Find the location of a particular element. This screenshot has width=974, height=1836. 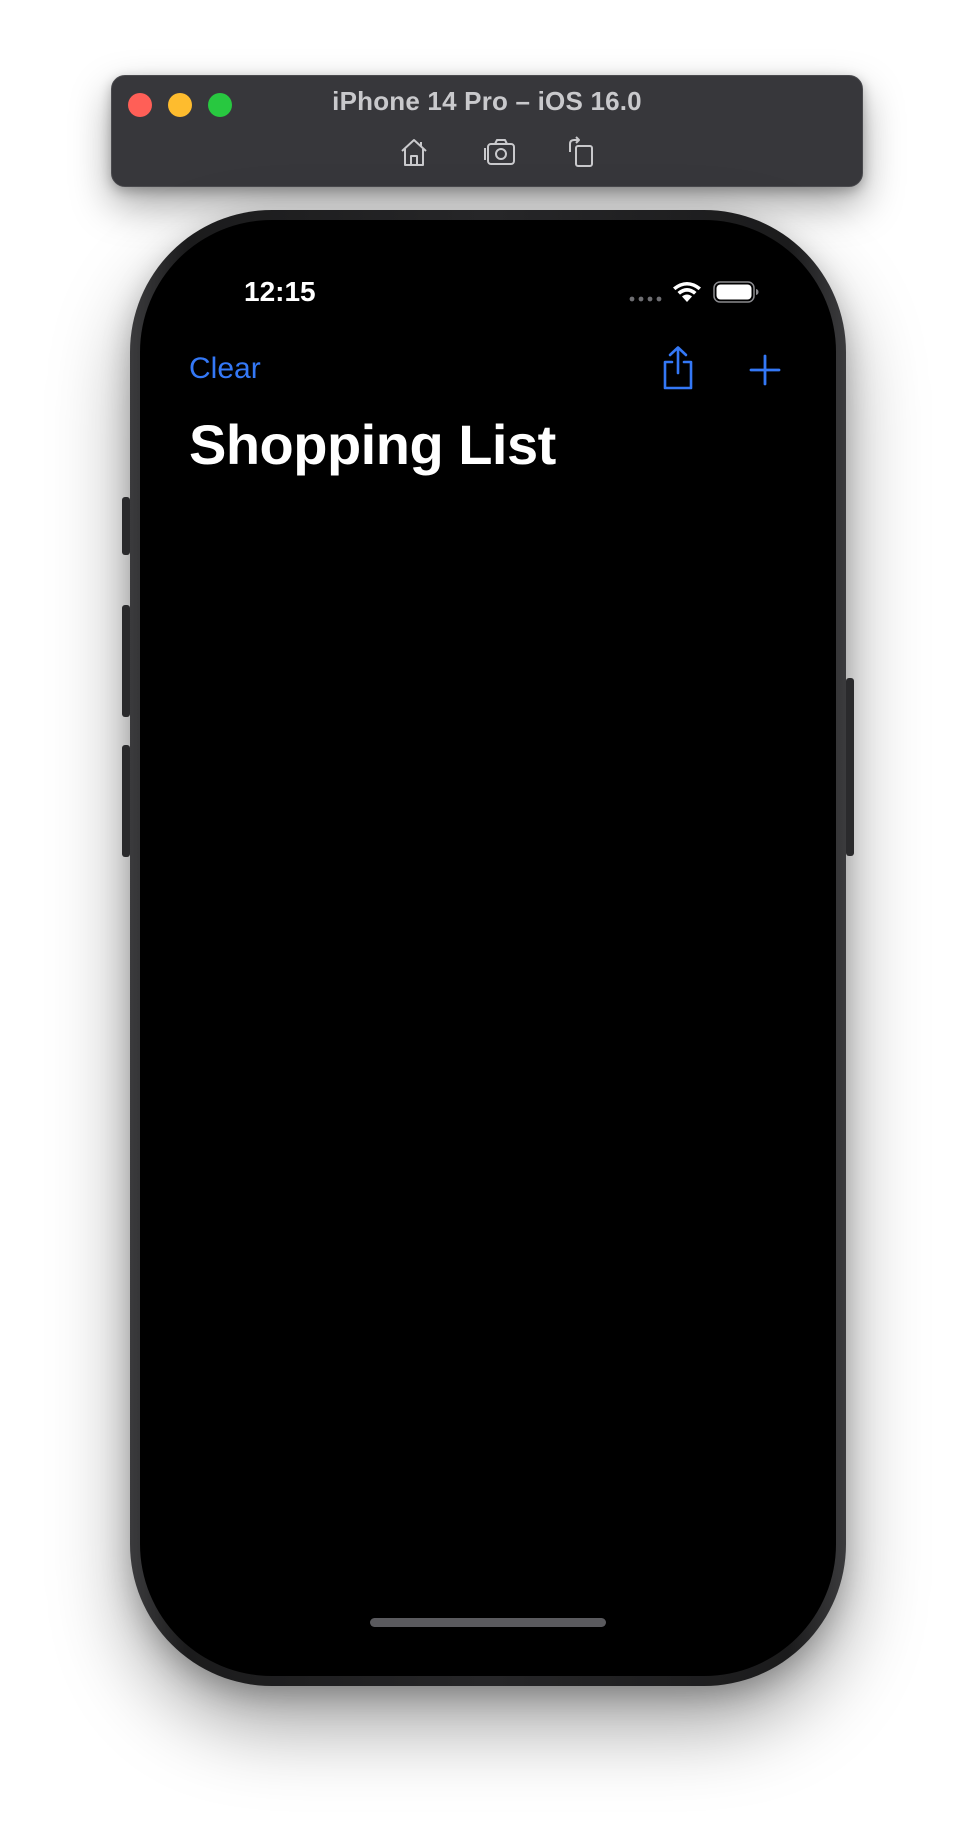

screenshot-icon is located at coordinates (501, 152).